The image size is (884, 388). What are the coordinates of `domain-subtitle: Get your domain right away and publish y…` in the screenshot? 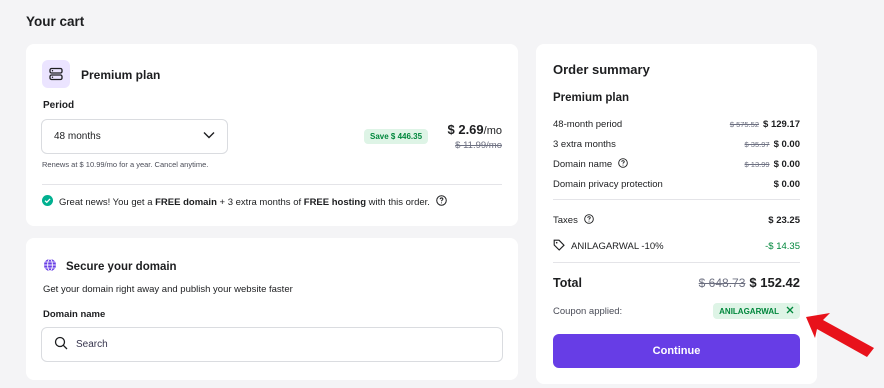 It's located at (168, 289).